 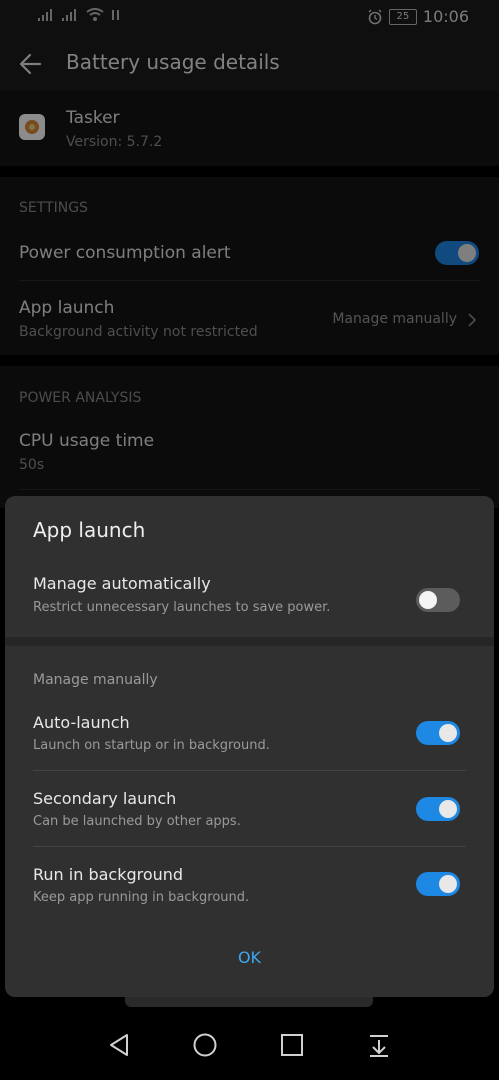 What do you see at coordinates (438, 809) in the screenshot?
I see `secondary-launch-toggle` at bounding box center [438, 809].